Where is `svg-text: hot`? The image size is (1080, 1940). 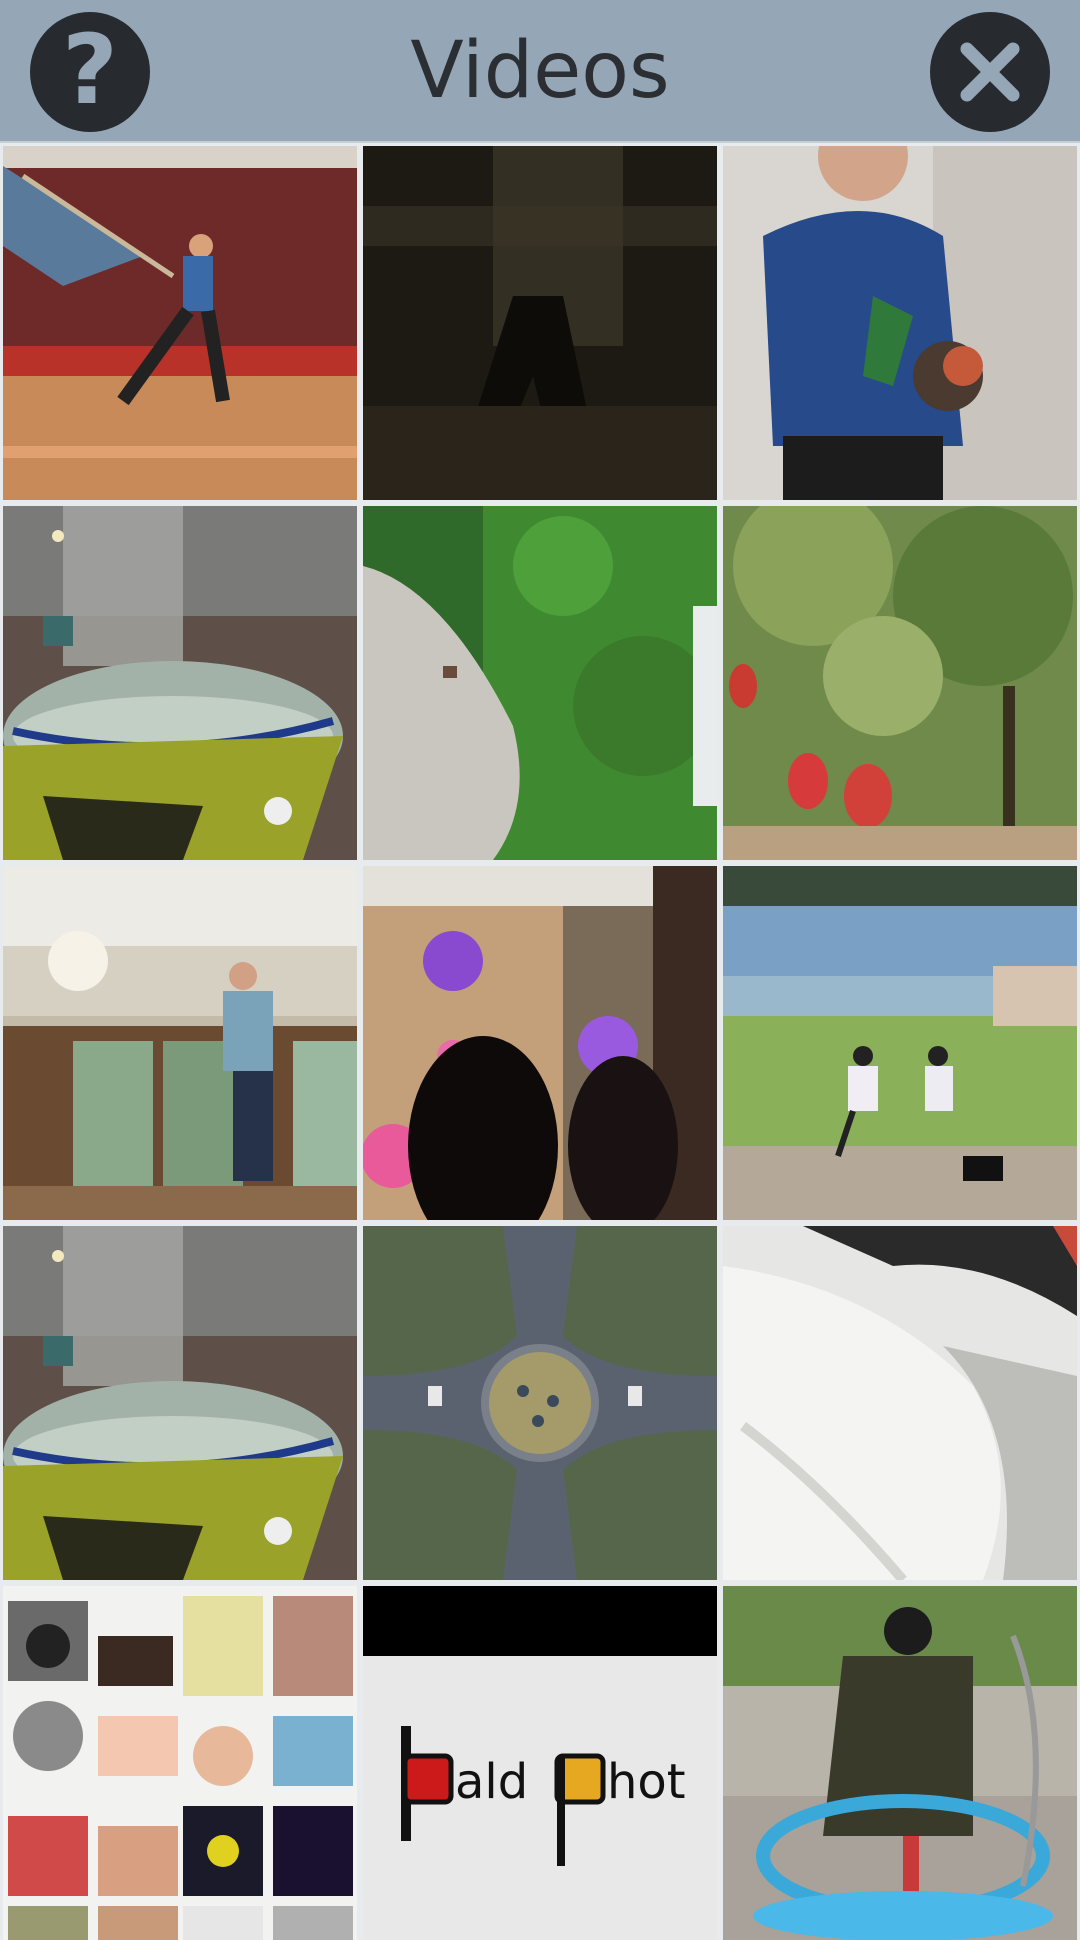 svg-text: hot is located at coordinates (646, 1782).